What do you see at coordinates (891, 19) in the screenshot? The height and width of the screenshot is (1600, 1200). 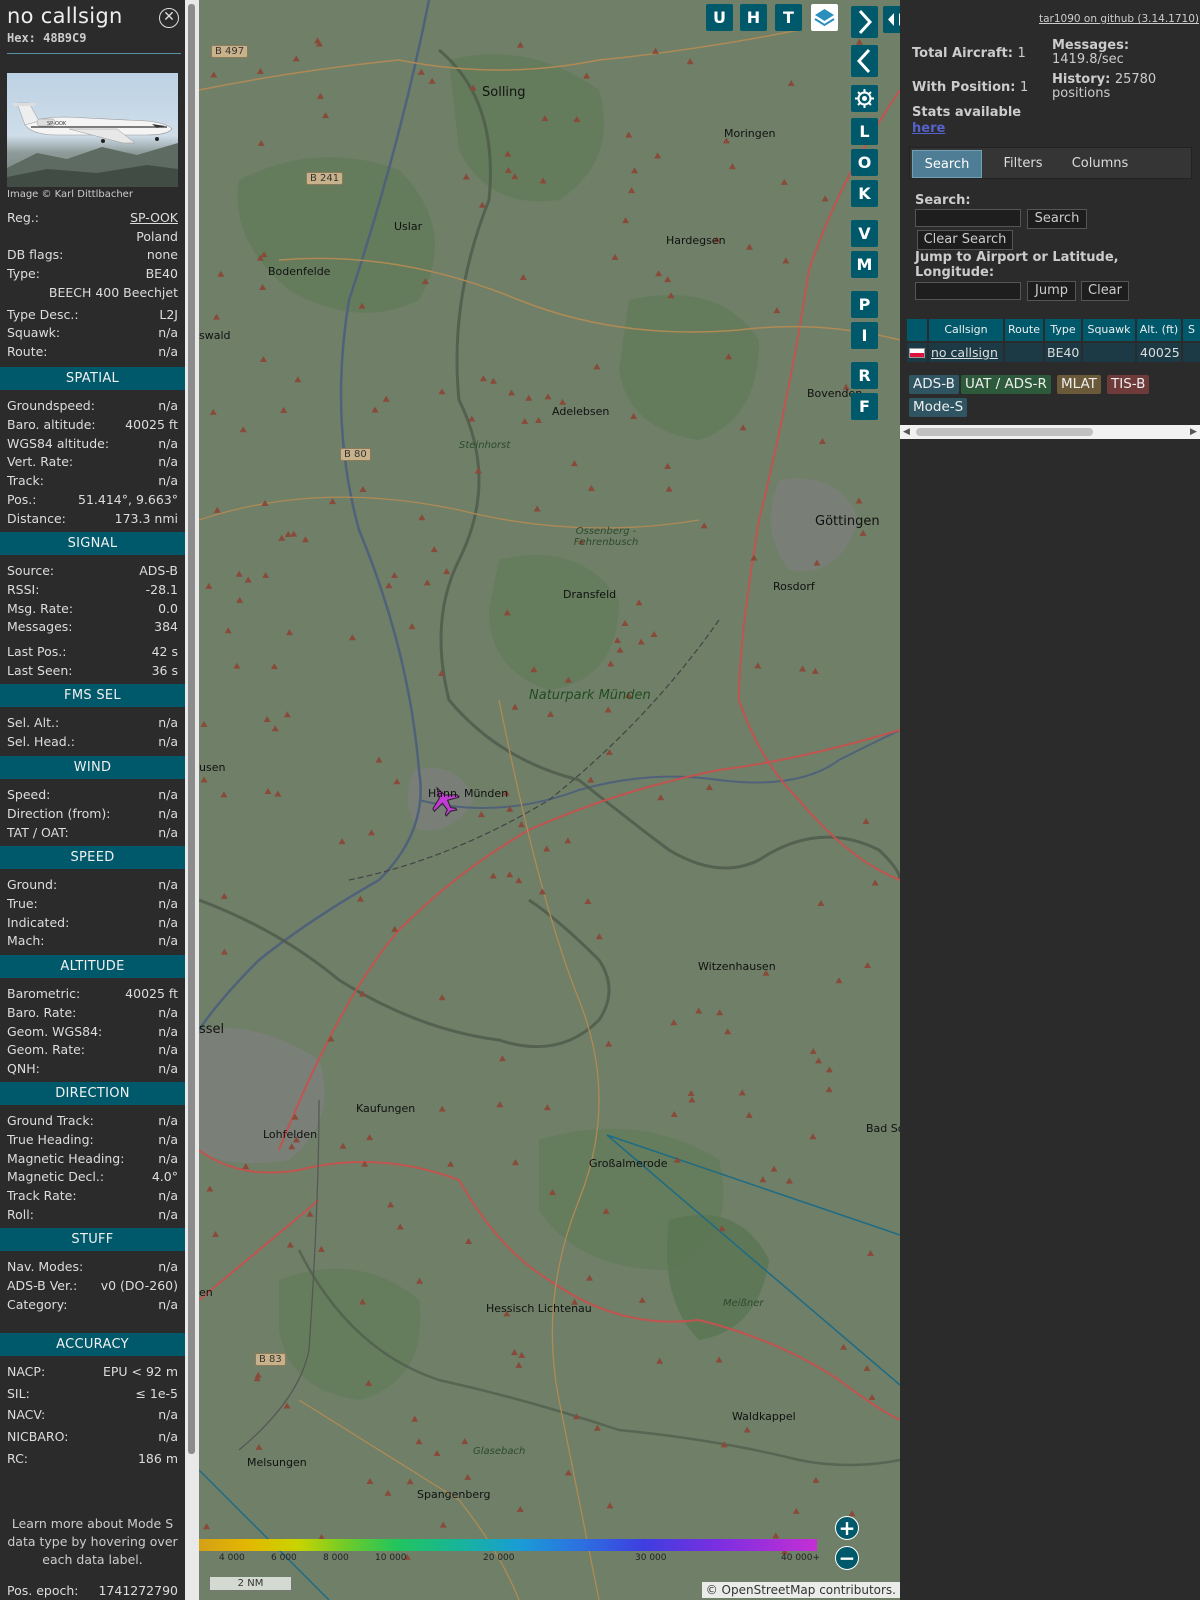 I see `expand-horizontal-icon` at bounding box center [891, 19].